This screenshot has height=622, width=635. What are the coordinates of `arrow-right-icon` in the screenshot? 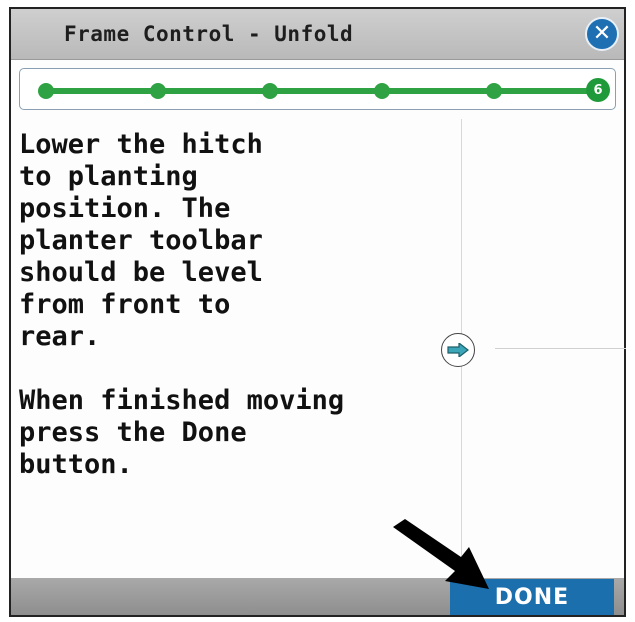 It's located at (458, 350).